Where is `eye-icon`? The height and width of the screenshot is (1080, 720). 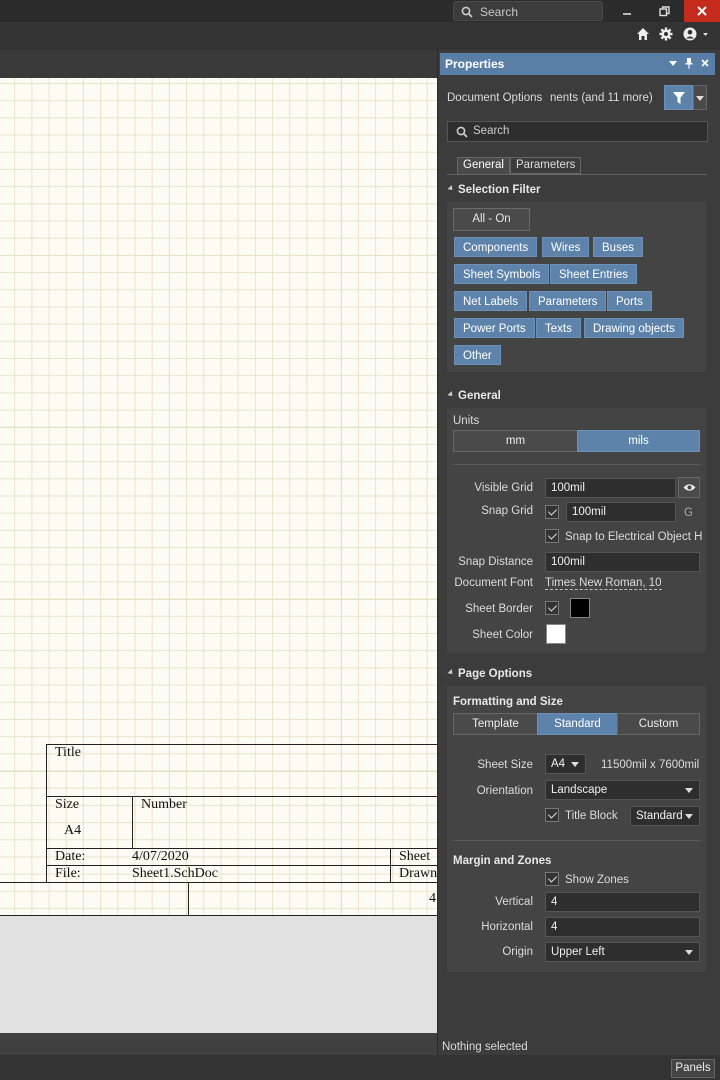 eye-icon is located at coordinates (689, 487).